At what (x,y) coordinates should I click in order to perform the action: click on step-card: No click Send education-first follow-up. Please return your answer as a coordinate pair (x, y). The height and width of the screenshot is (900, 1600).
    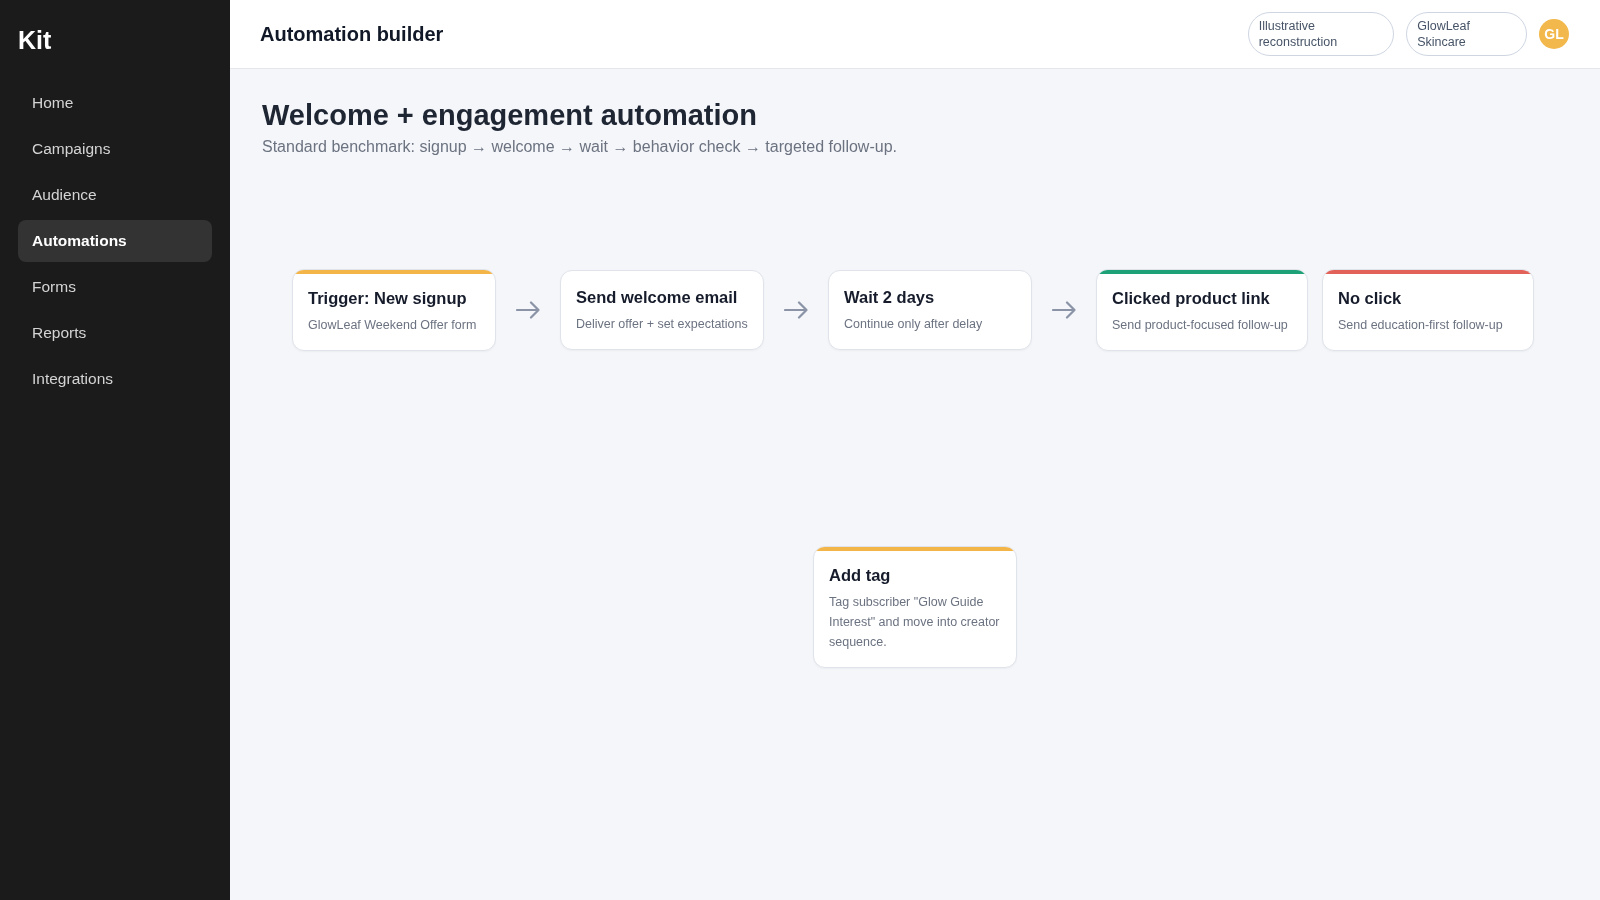
    Looking at the image, I should click on (1428, 310).